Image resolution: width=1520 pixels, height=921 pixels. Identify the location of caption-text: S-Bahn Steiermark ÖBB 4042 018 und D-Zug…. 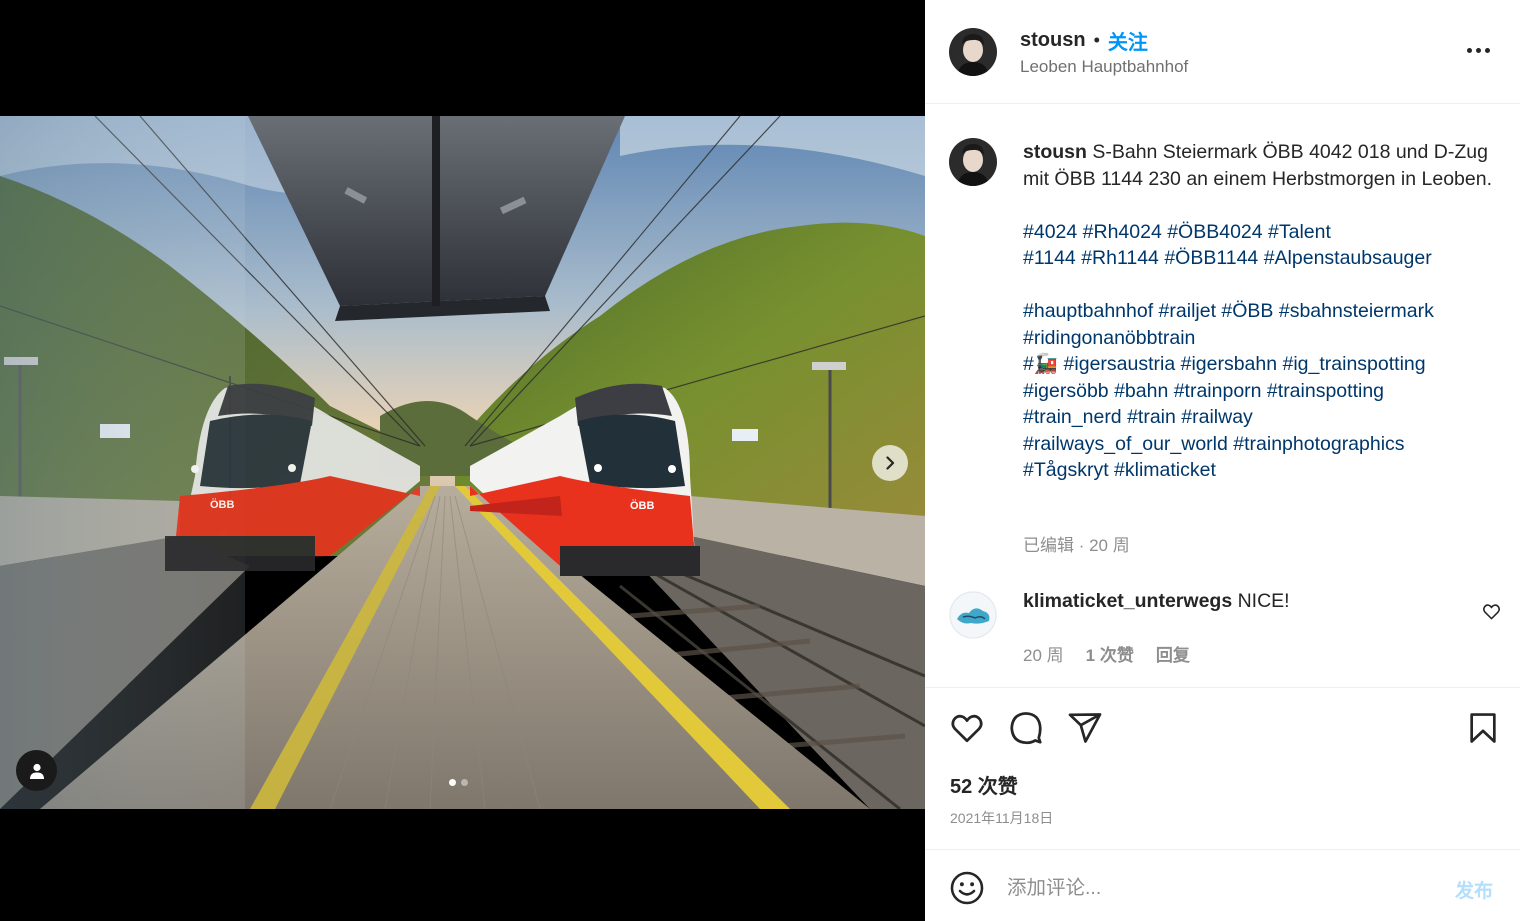
(1257, 165).